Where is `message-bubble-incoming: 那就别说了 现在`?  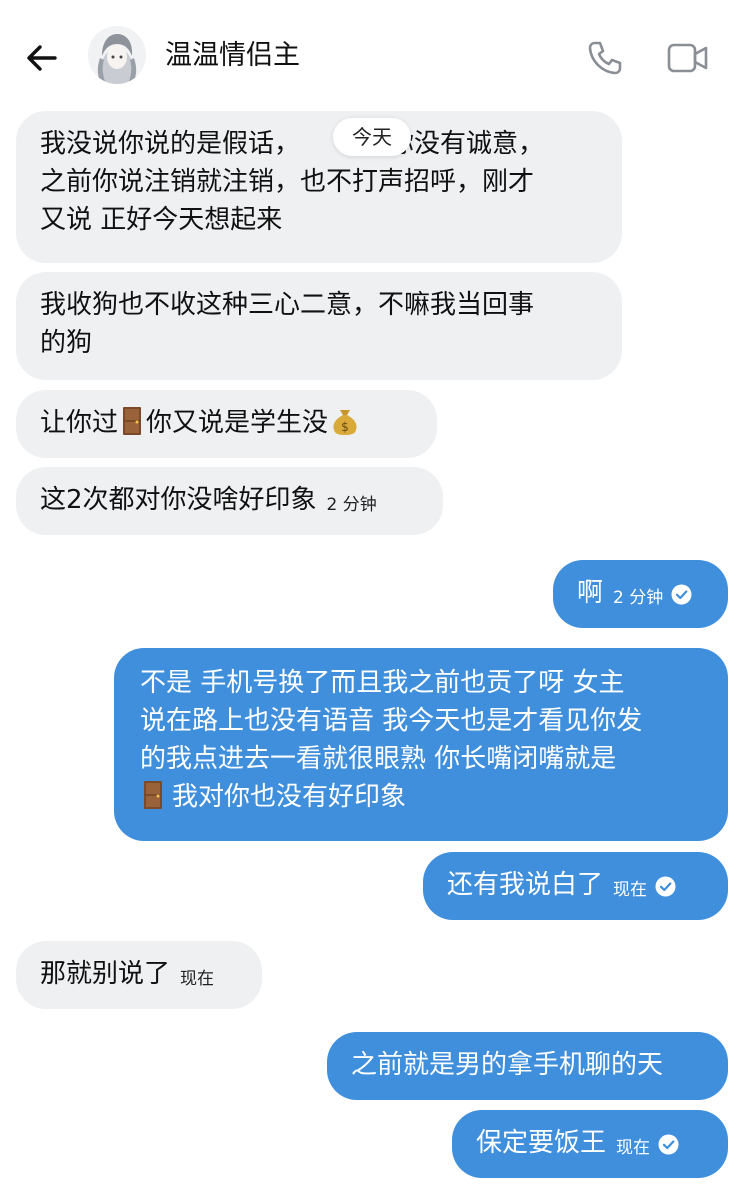
message-bubble-incoming: 那就别说了 现在 is located at coordinates (139, 975).